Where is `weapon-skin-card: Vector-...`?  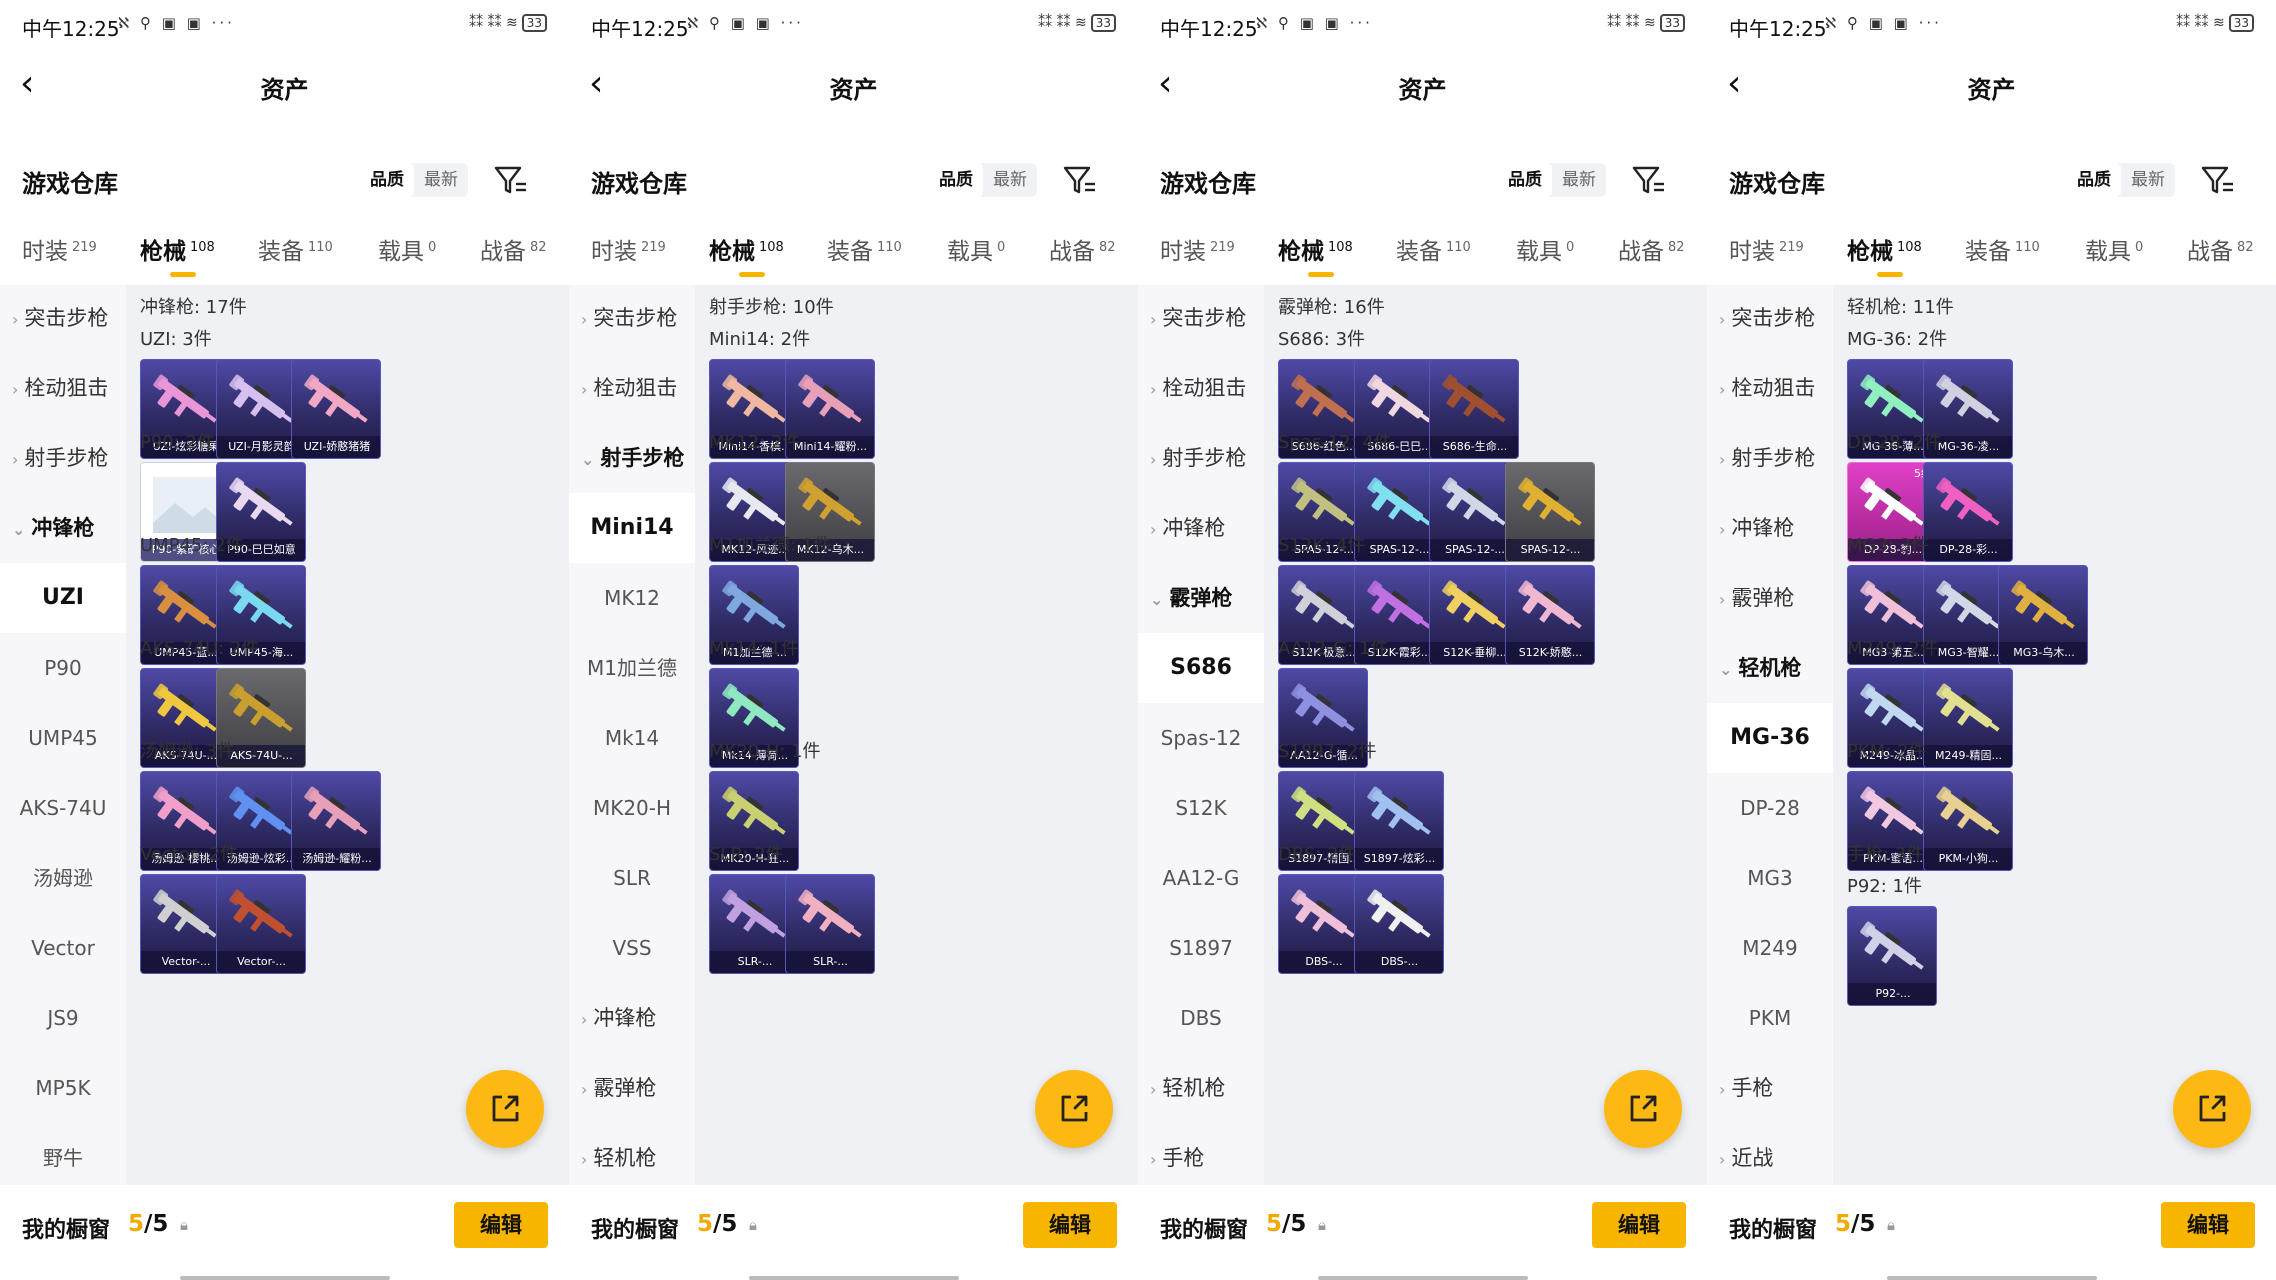 weapon-skin-card: Vector-... is located at coordinates (260, 924).